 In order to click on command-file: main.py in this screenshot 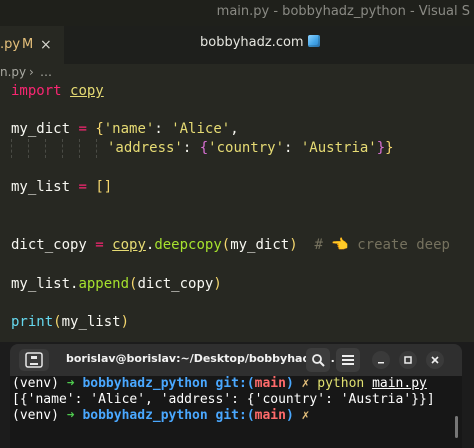, I will do `click(399, 383)`.